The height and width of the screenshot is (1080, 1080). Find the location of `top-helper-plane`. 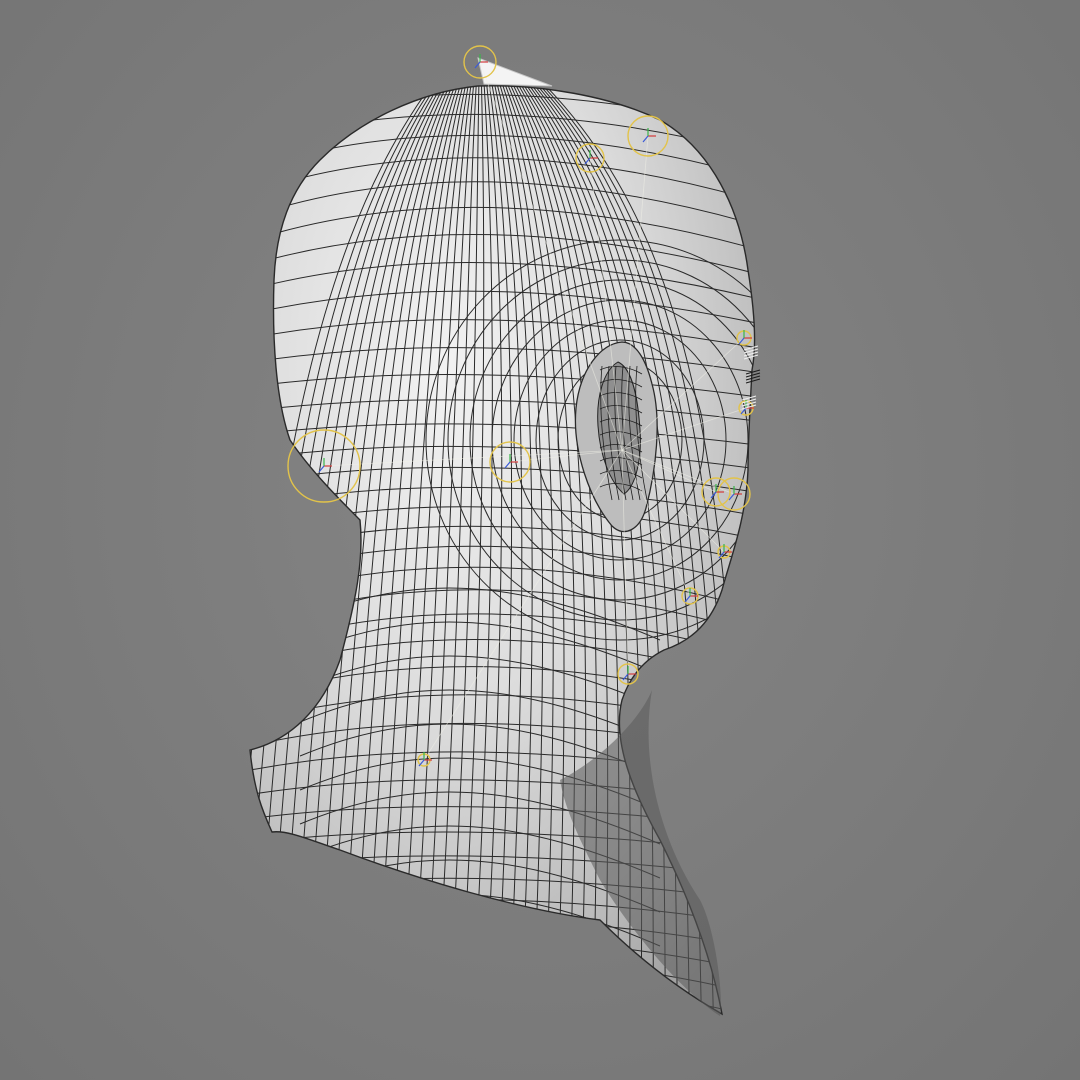

top-helper-plane is located at coordinates (515, 72).